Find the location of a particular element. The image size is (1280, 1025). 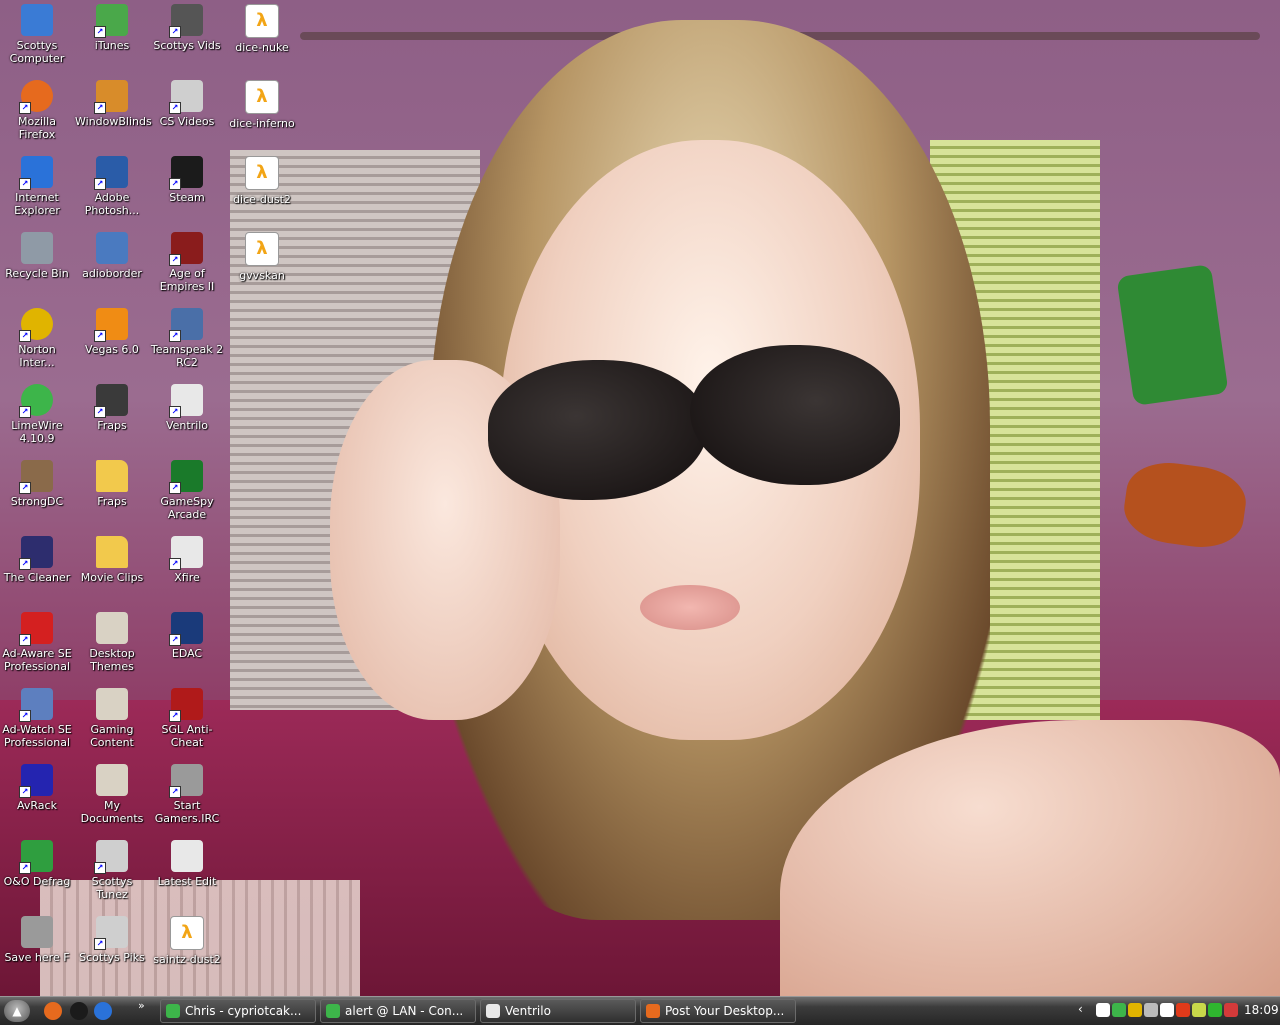

msn-tray-icon is located at coordinates (1119, 1010).